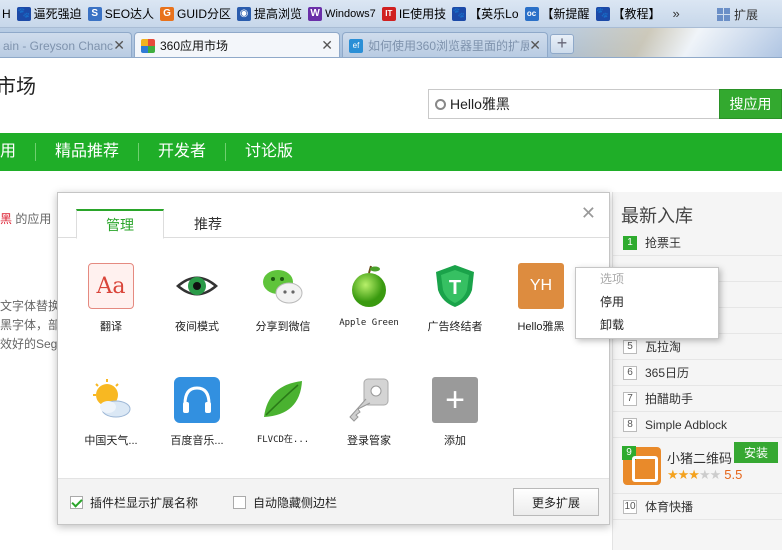 The height and width of the screenshot is (550, 782). I want to click on bookmark-9: 🐾 【教程】, so click(629, 13).